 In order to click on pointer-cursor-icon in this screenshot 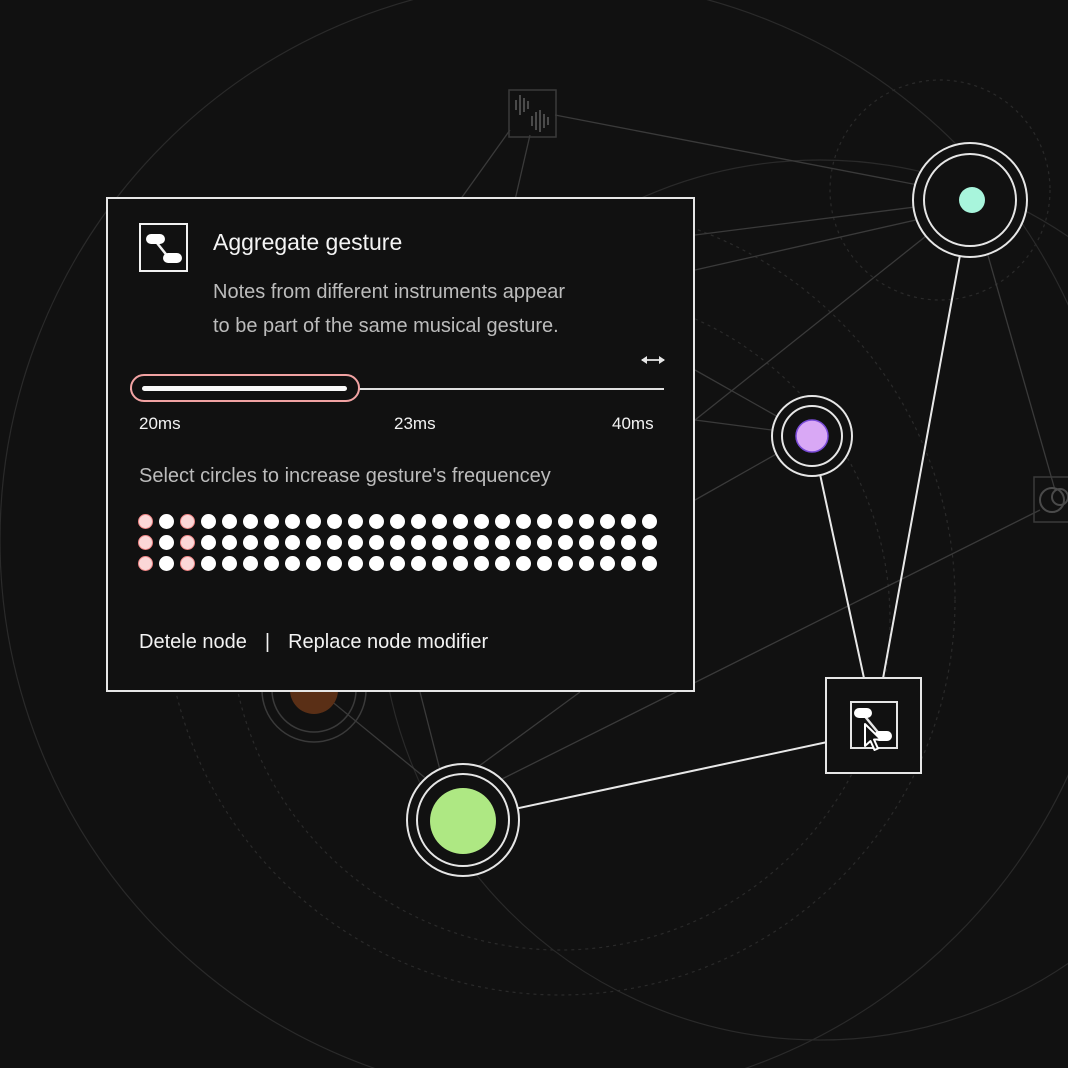, I will do `click(873, 737)`.